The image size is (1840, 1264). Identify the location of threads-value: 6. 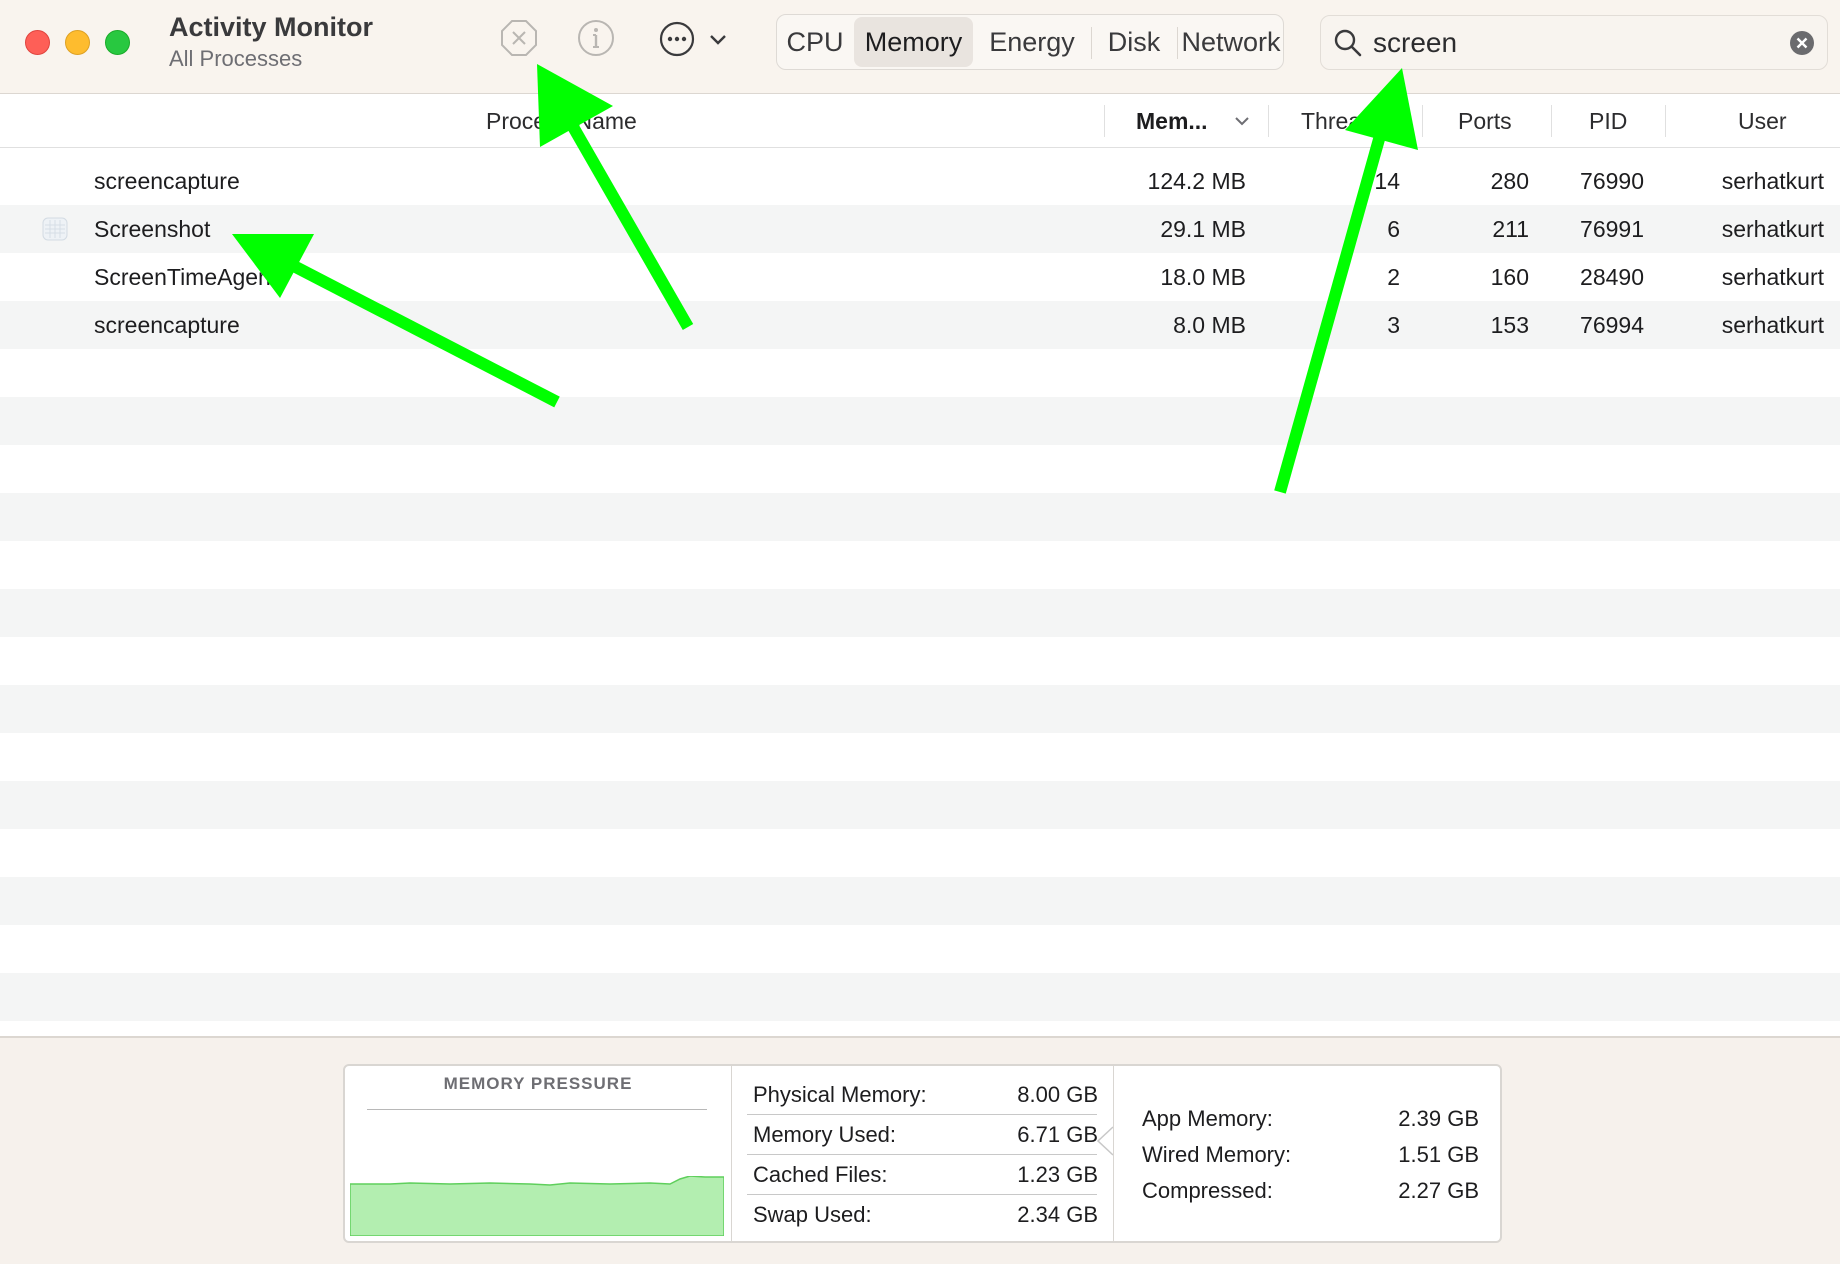
(1393, 229).